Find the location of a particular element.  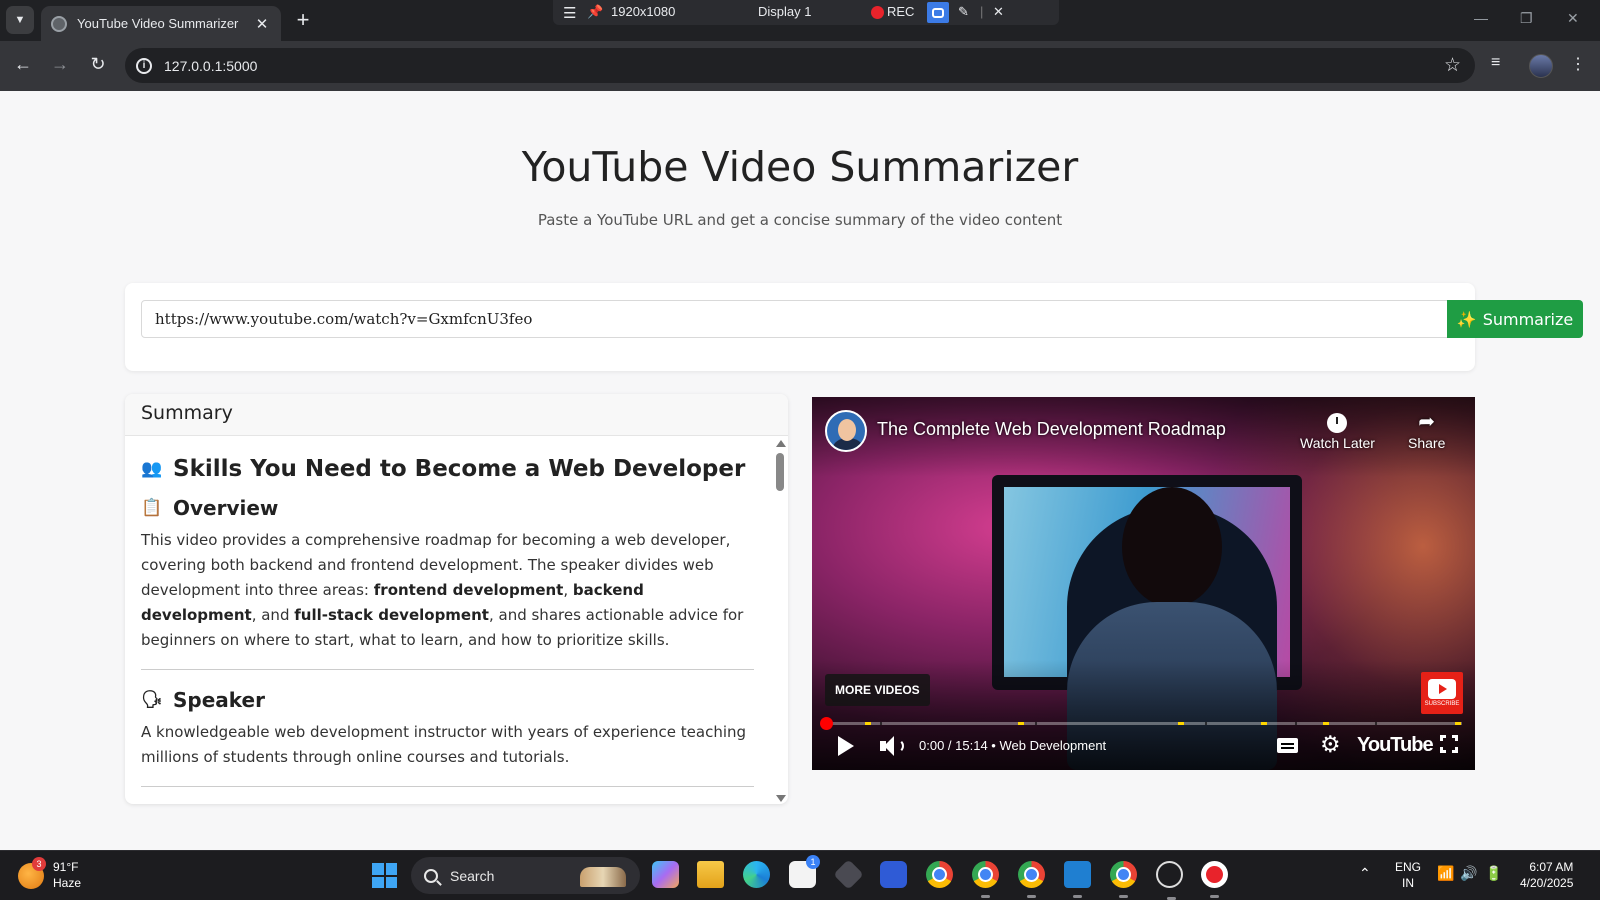

chrome-icon is located at coordinates (939, 874).